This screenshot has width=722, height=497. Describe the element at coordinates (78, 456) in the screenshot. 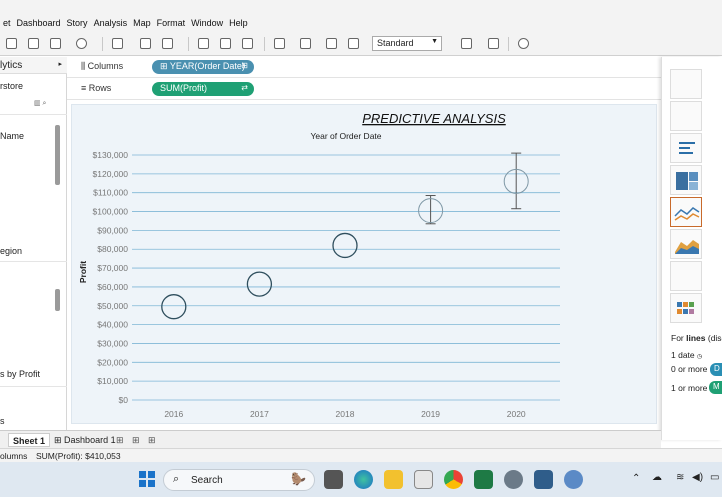

I see `status-sum: SUM(Profit): $410,053` at that location.